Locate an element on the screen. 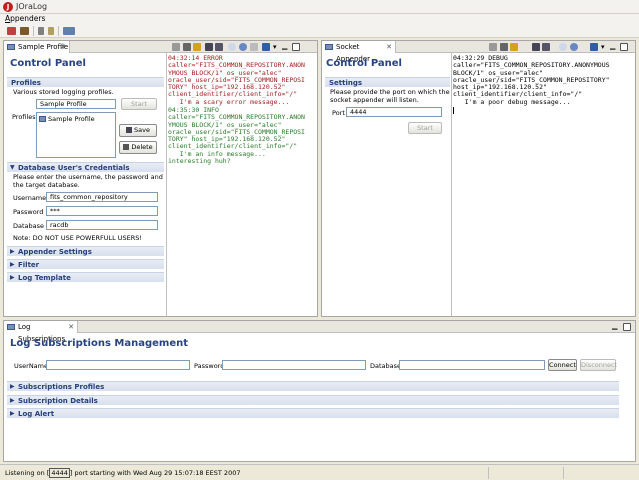  list-item: Sample Profile is located at coordinates (67, 119).